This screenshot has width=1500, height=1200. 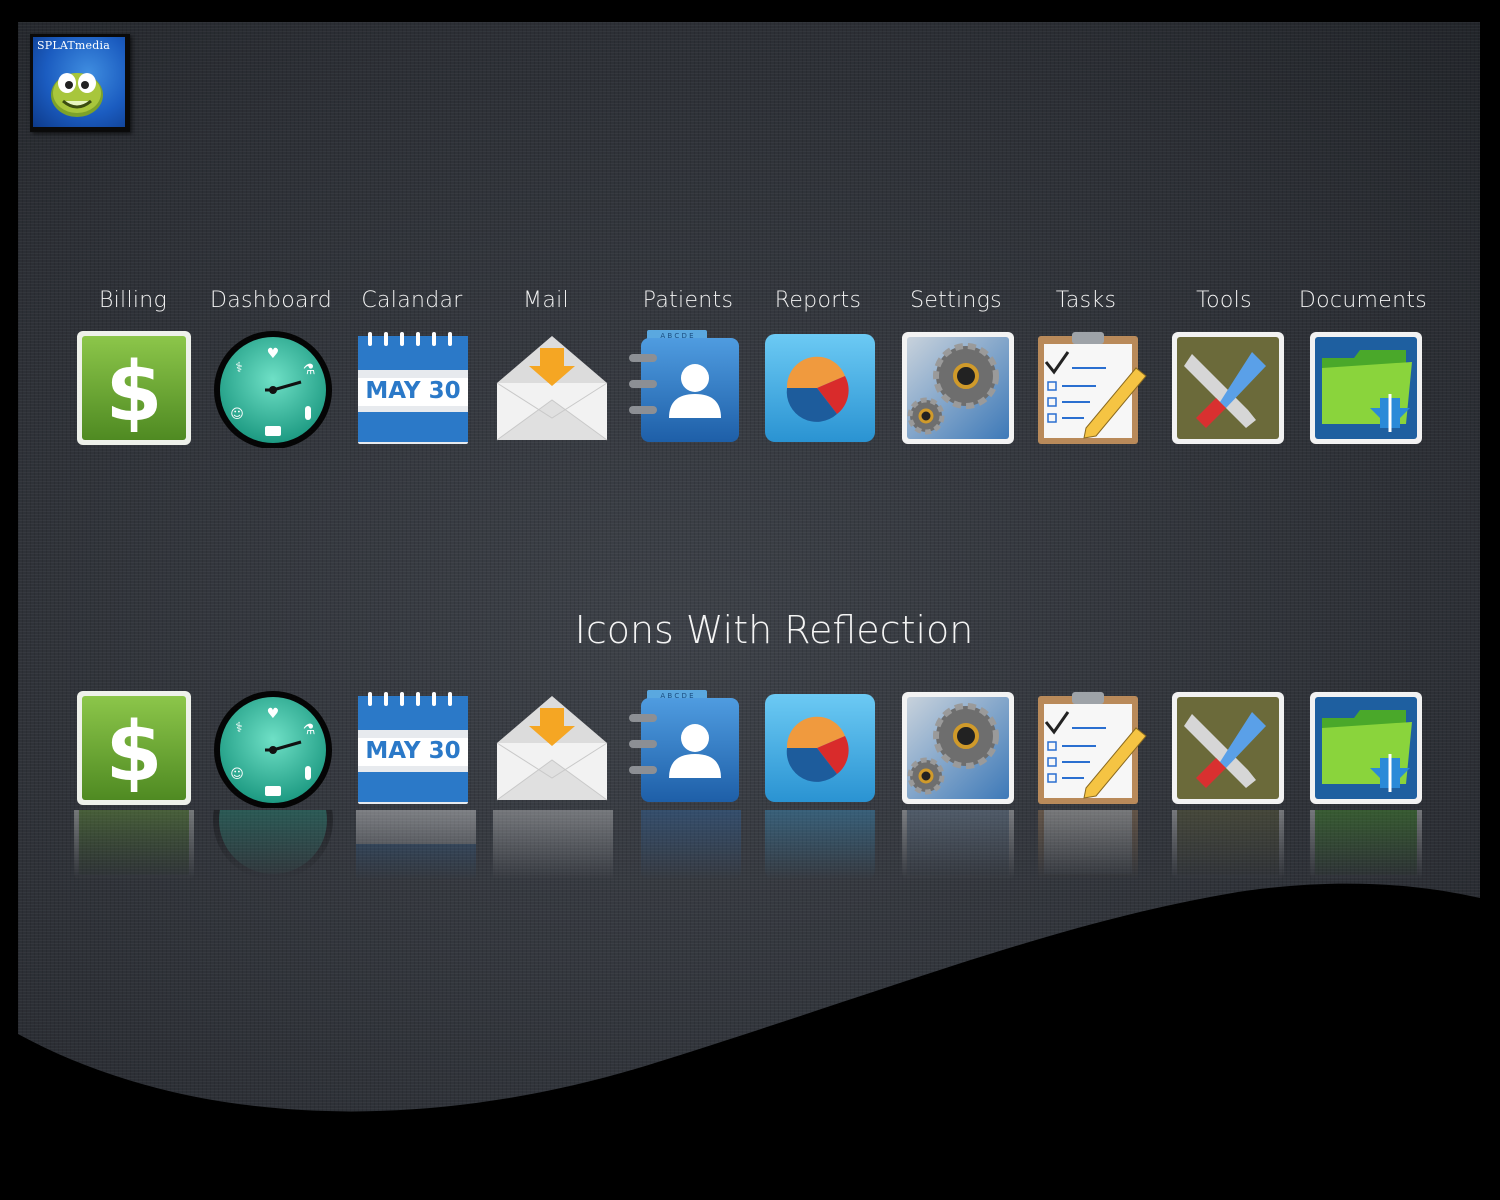 I want to click on reports-app-icon, so click(x=823, y=388).